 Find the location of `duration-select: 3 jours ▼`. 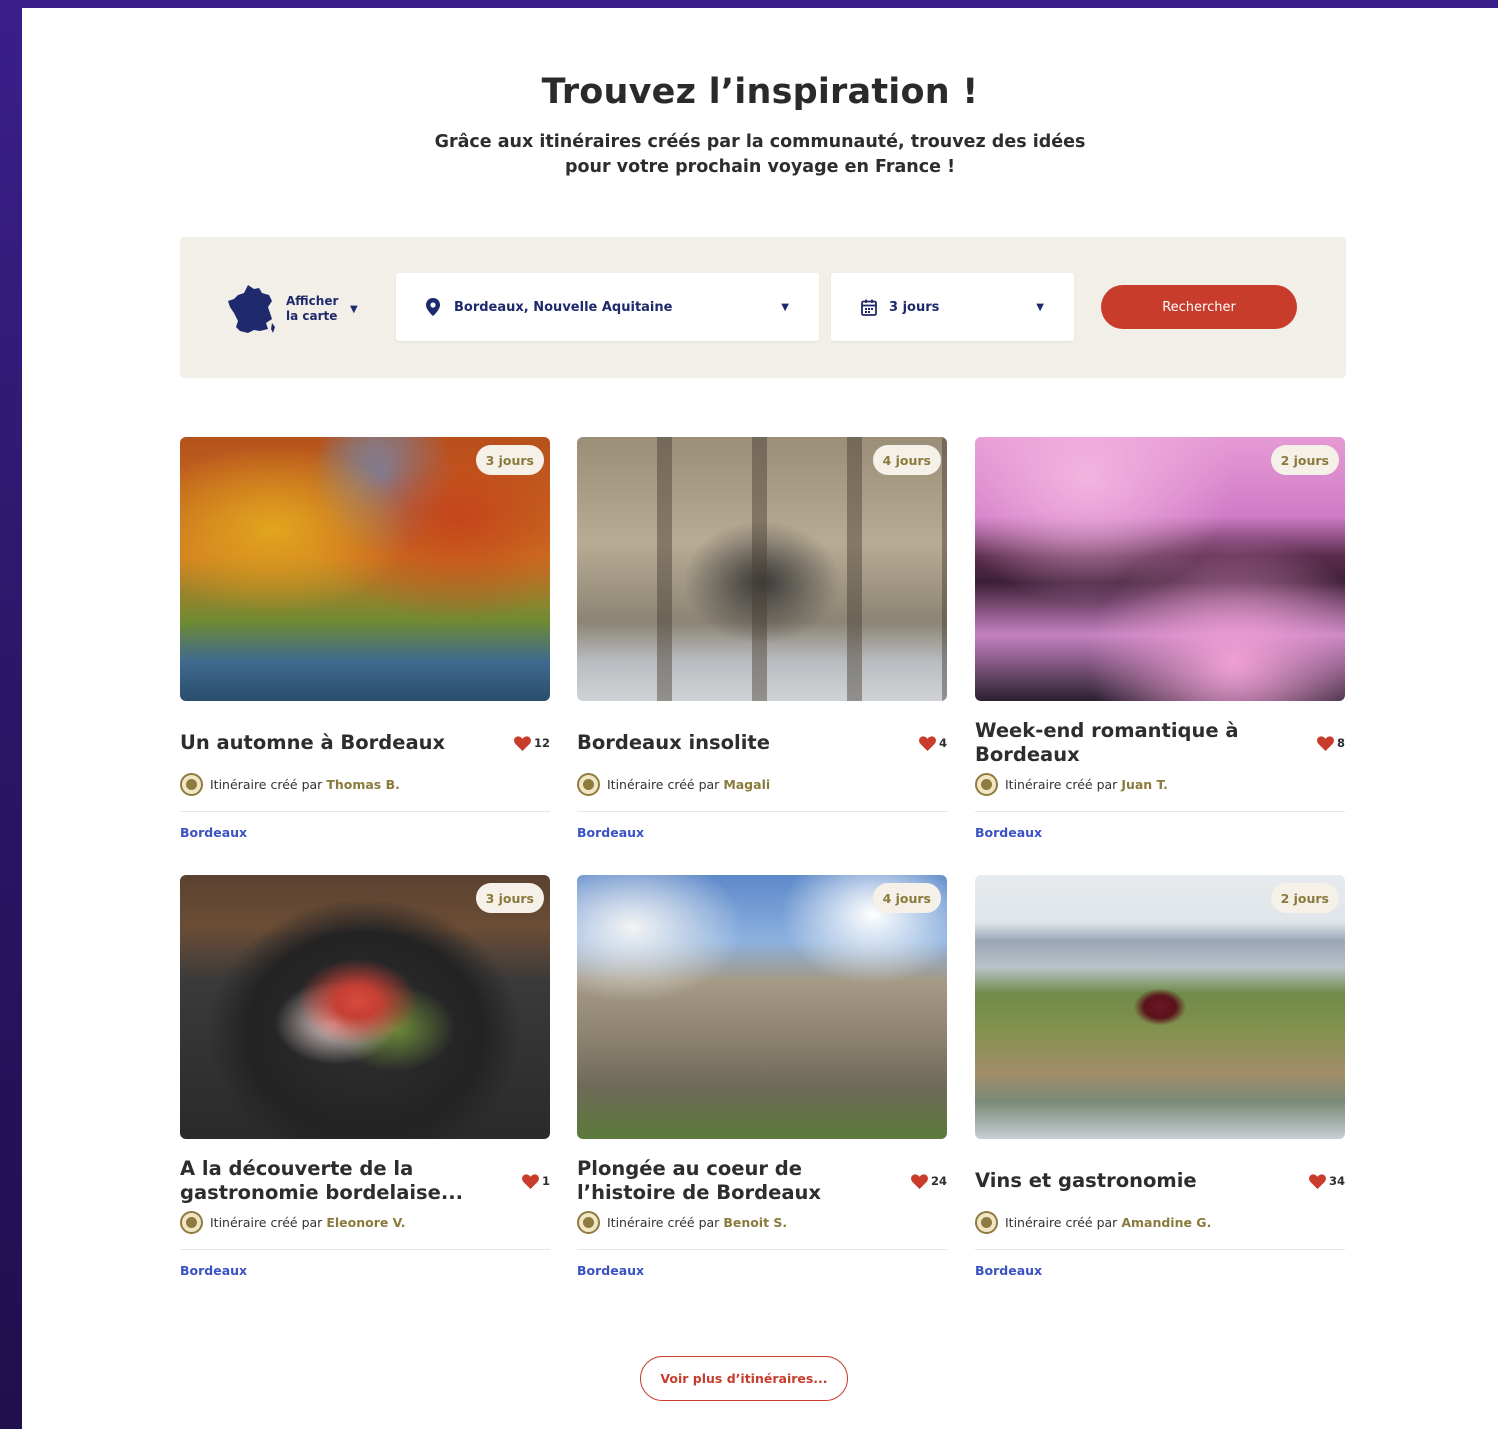

duration-select: 3 jours ▼ is located at coordinates (952, 307).